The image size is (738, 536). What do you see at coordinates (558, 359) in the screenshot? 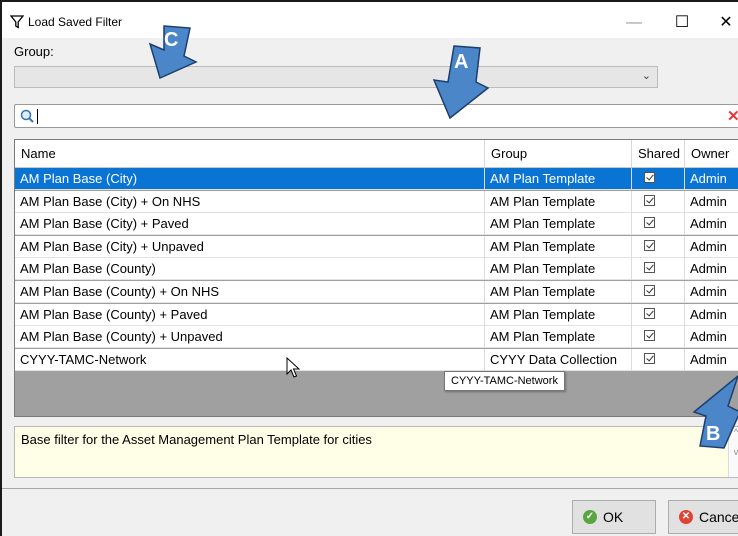
I see `cell-group: CYYY Data Collection` at bounding box center [558, 359].